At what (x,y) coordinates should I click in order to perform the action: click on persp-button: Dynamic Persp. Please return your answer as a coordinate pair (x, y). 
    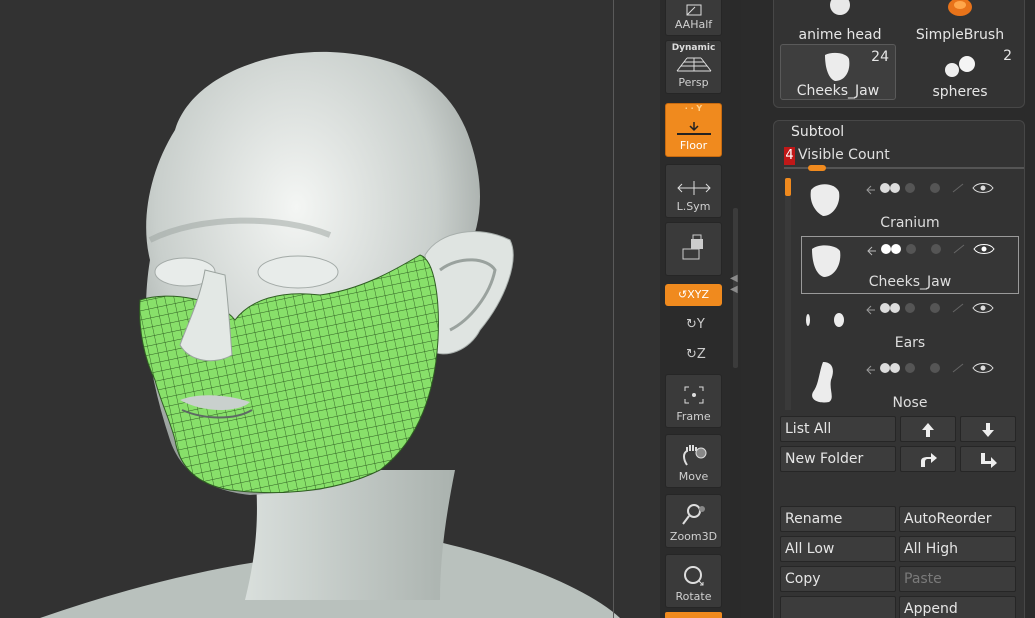
    Looking at the image, I should click on (693, 67).